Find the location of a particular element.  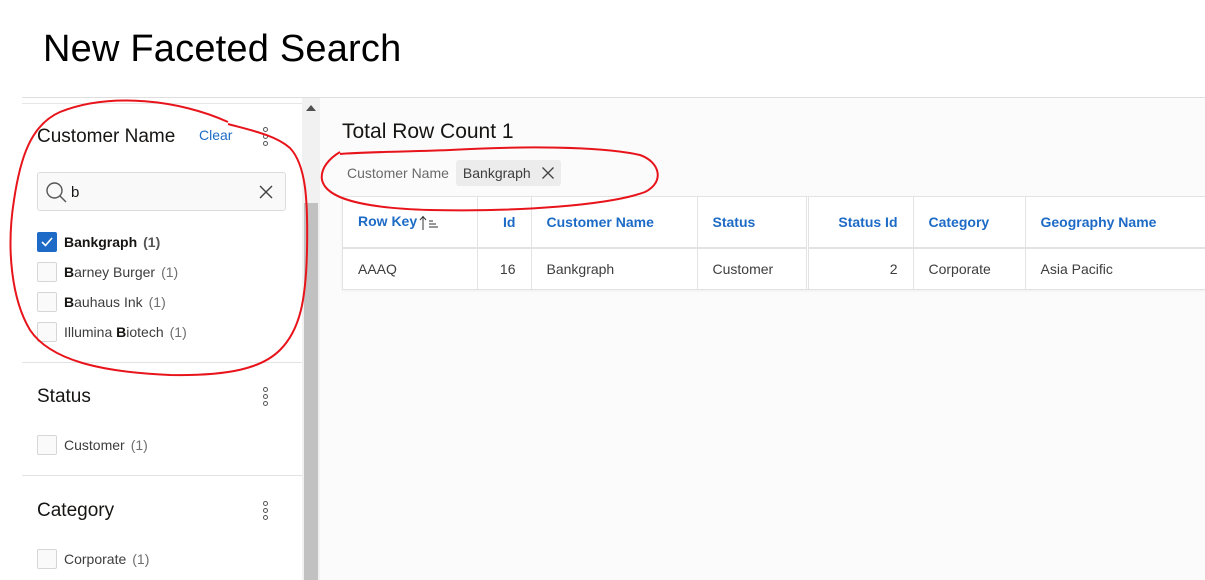

column-header-status: Status is located at coordinates (753, 223).